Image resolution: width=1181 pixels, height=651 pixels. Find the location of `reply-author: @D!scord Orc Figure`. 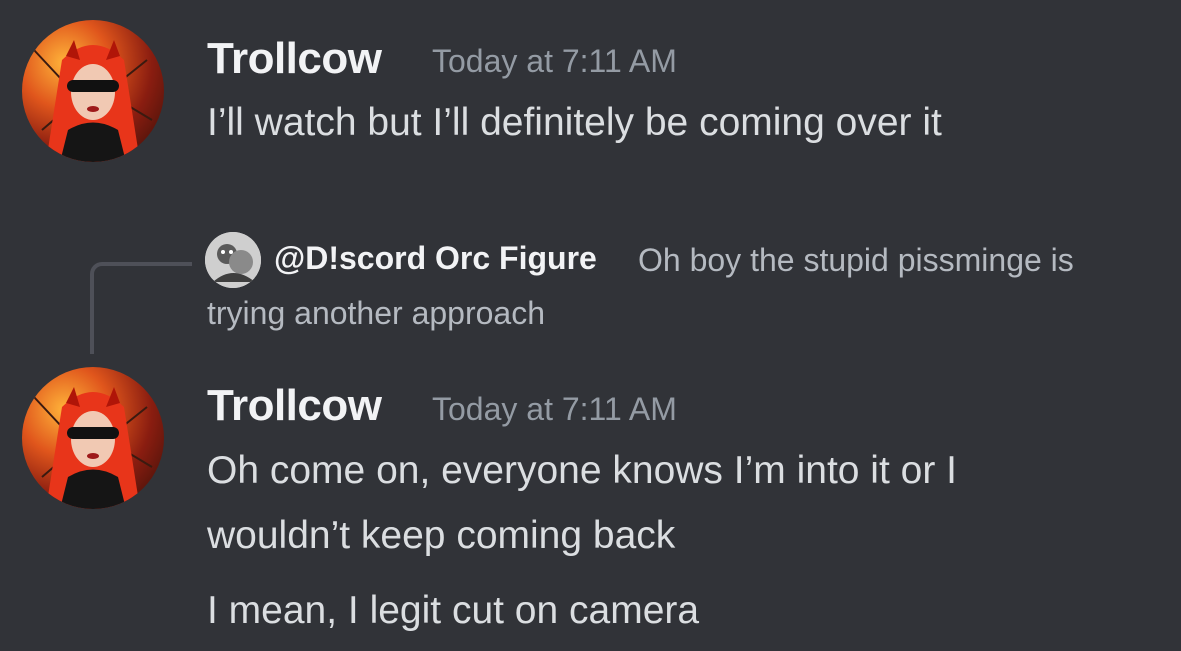

reply-author: @D!scord Orc Figure is located at coordinates (435, 258).